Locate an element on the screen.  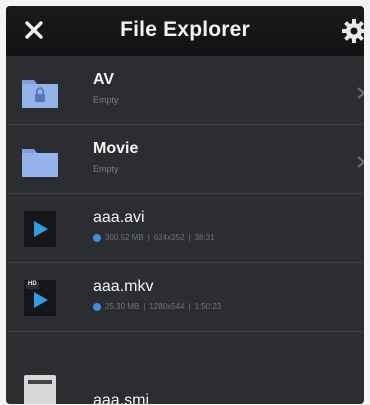
header-bar: File Explorer is located at coordinates (185, 31).